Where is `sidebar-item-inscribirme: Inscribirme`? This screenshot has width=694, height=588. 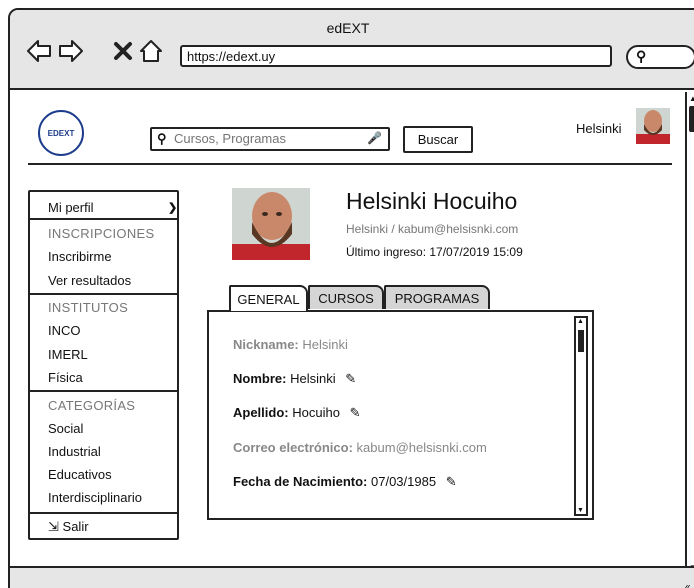 sidebar-item-inscribirme: Inscribirme is located at coordinates (80, 256).